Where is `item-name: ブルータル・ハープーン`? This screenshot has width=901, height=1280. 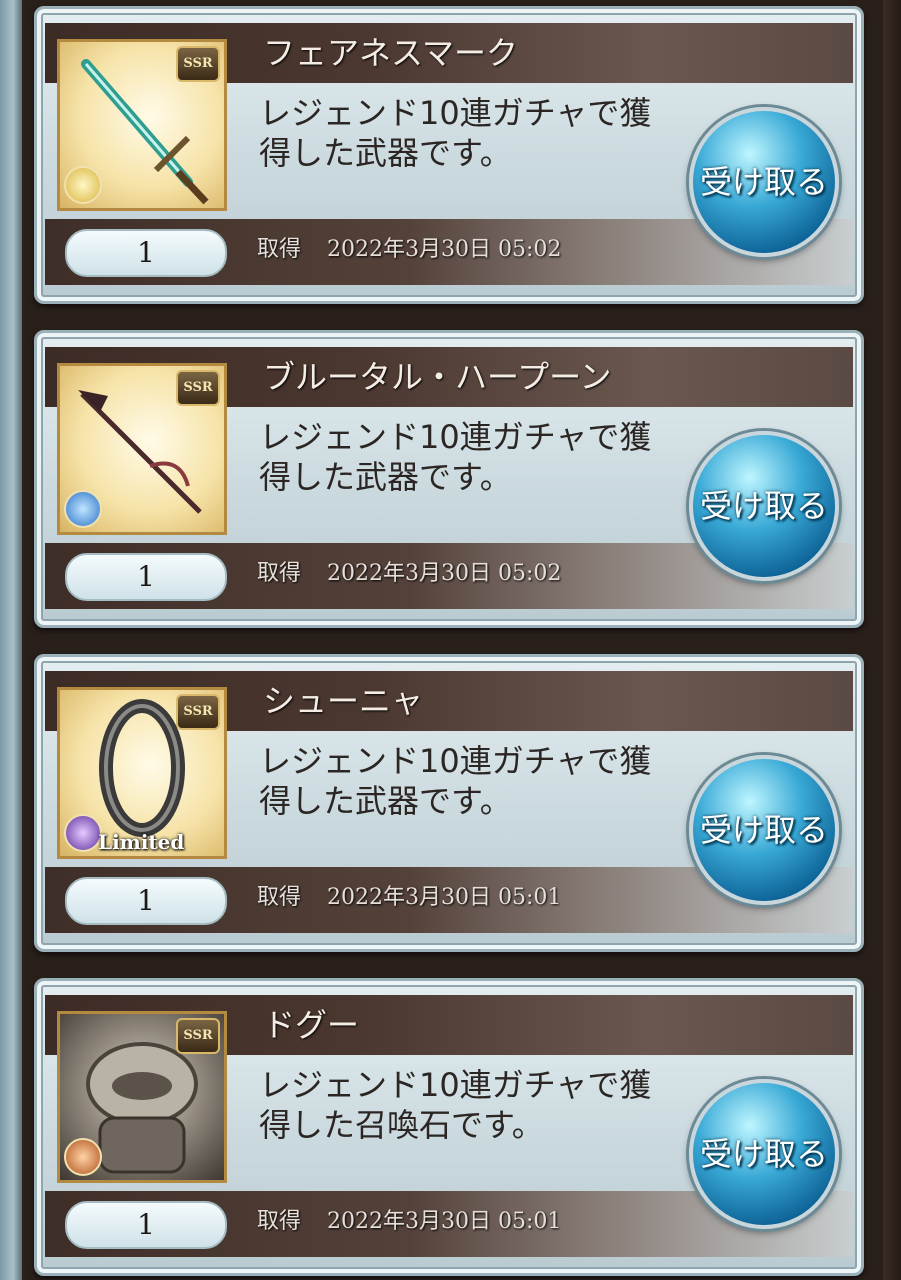 item-name: ブルータル・ハープーン is located at coordinates (437, 377).